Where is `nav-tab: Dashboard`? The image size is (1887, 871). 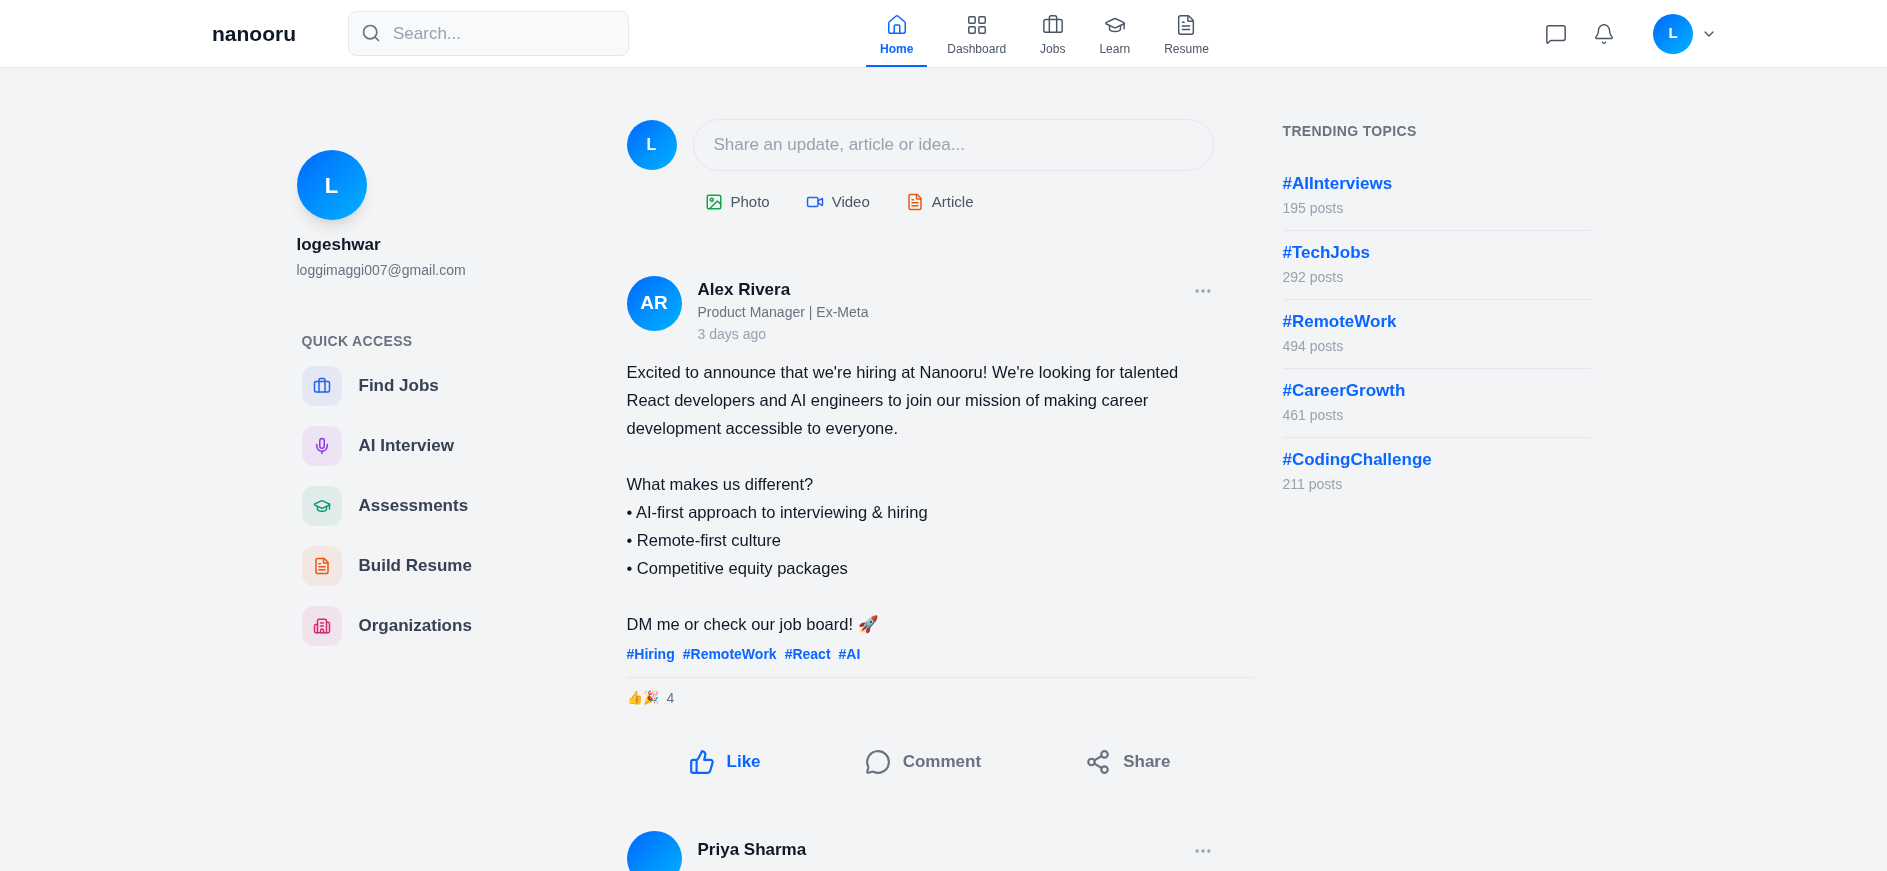 nav-tab: Dashboard is located at coordinates (977, 33).